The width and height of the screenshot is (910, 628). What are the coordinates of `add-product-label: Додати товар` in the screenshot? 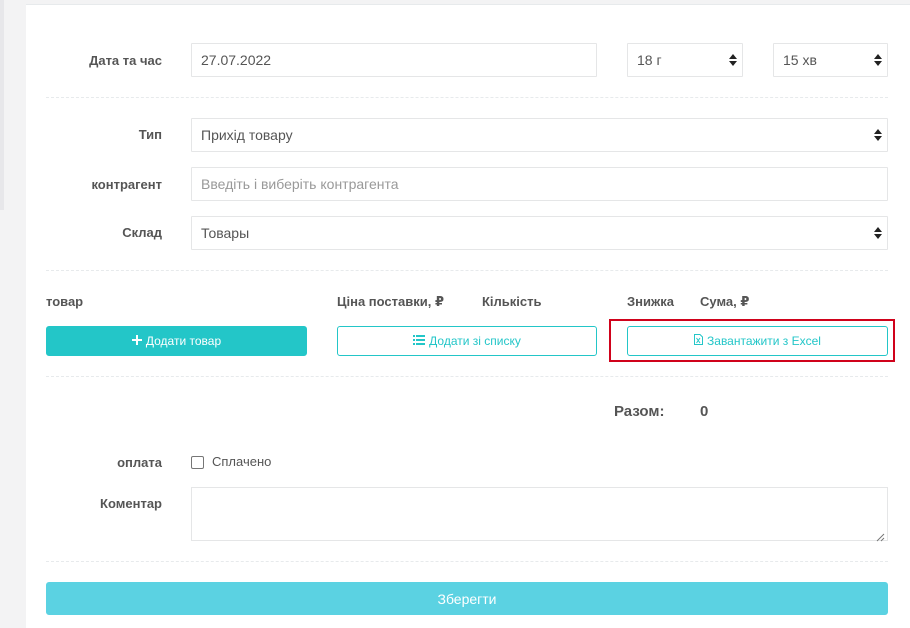 It's located at (183, 341).